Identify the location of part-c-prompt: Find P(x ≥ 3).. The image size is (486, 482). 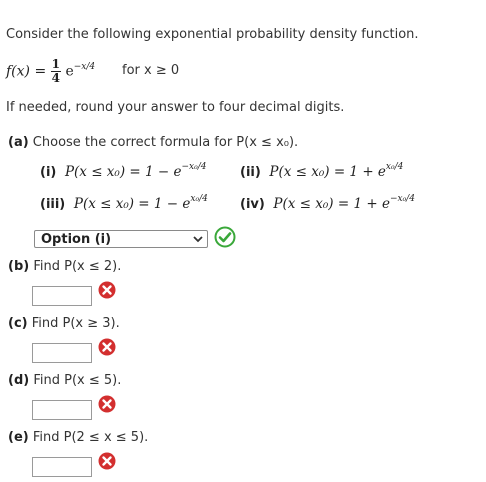
(75, 323).